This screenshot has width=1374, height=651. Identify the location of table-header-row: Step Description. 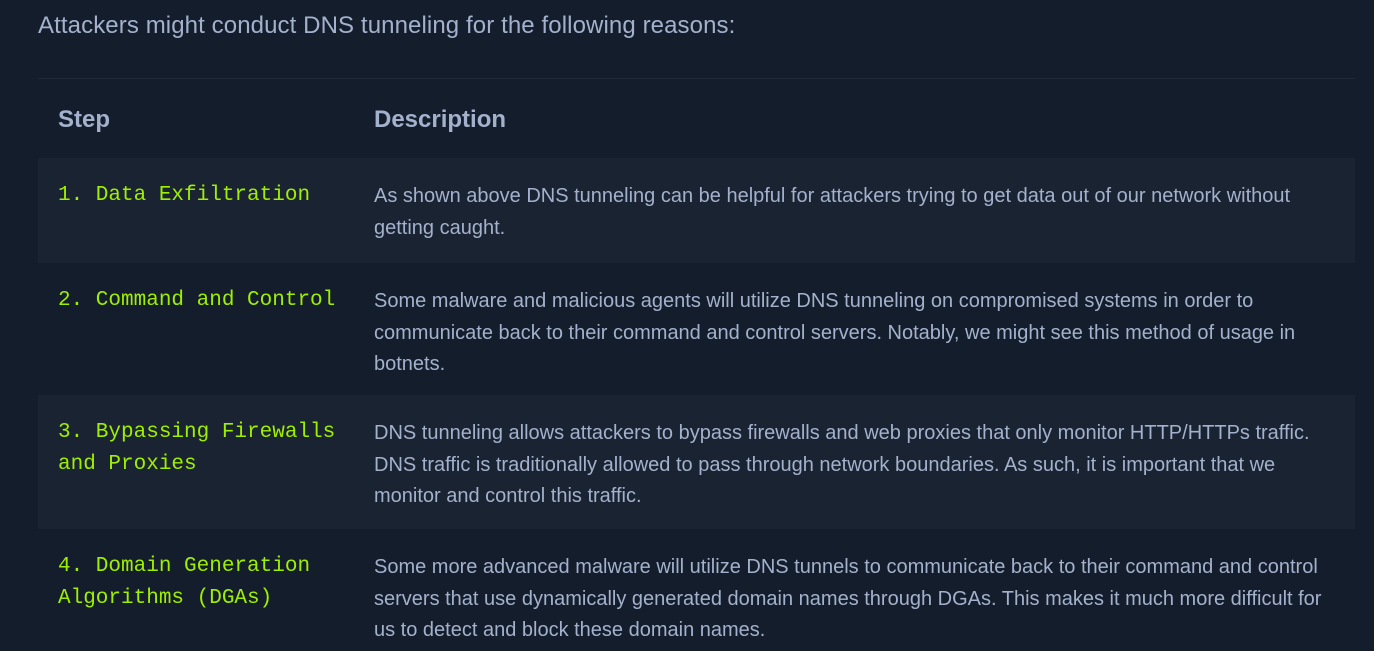
(696, 118).